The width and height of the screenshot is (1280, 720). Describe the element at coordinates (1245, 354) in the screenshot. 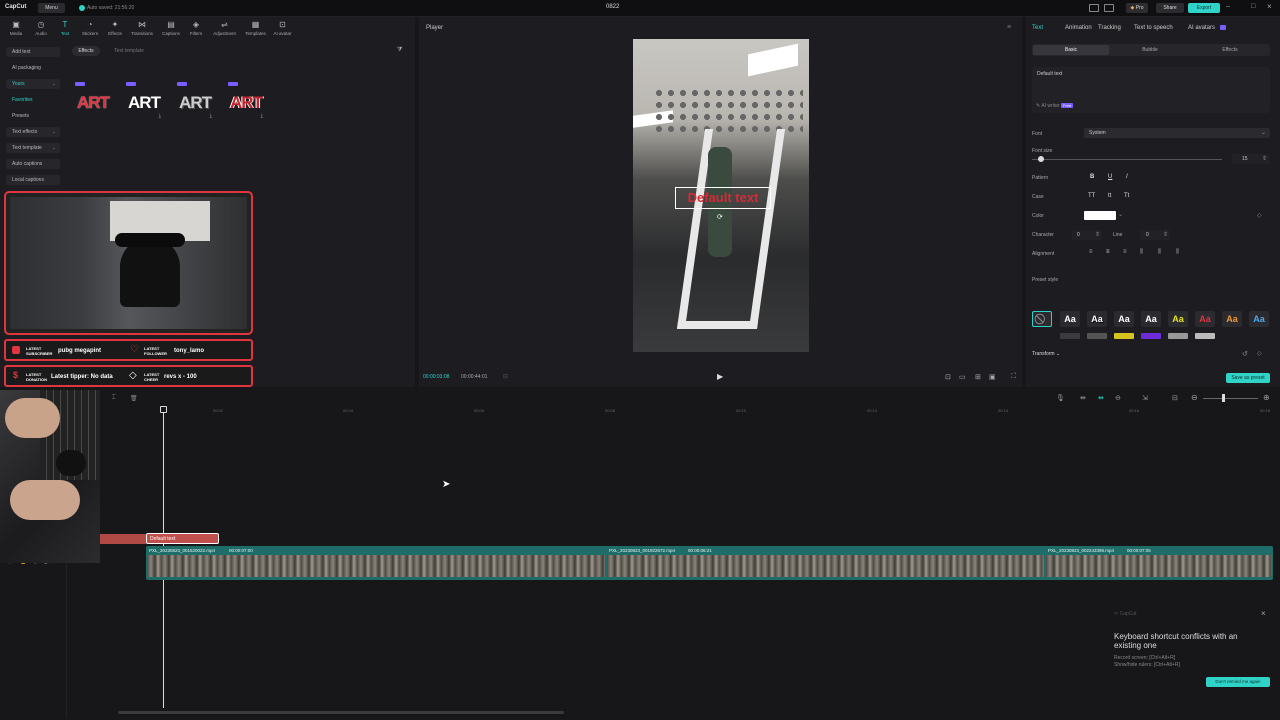

I see `reset-icon: ↺` at that location.